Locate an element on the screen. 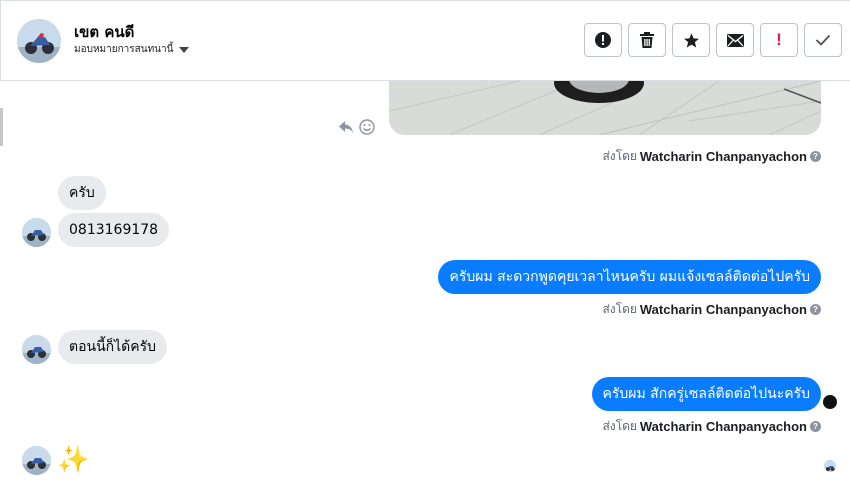 This screenshot has width=850, height=504. red-exclamation-icon: ! is located at coordinates (779, 39).